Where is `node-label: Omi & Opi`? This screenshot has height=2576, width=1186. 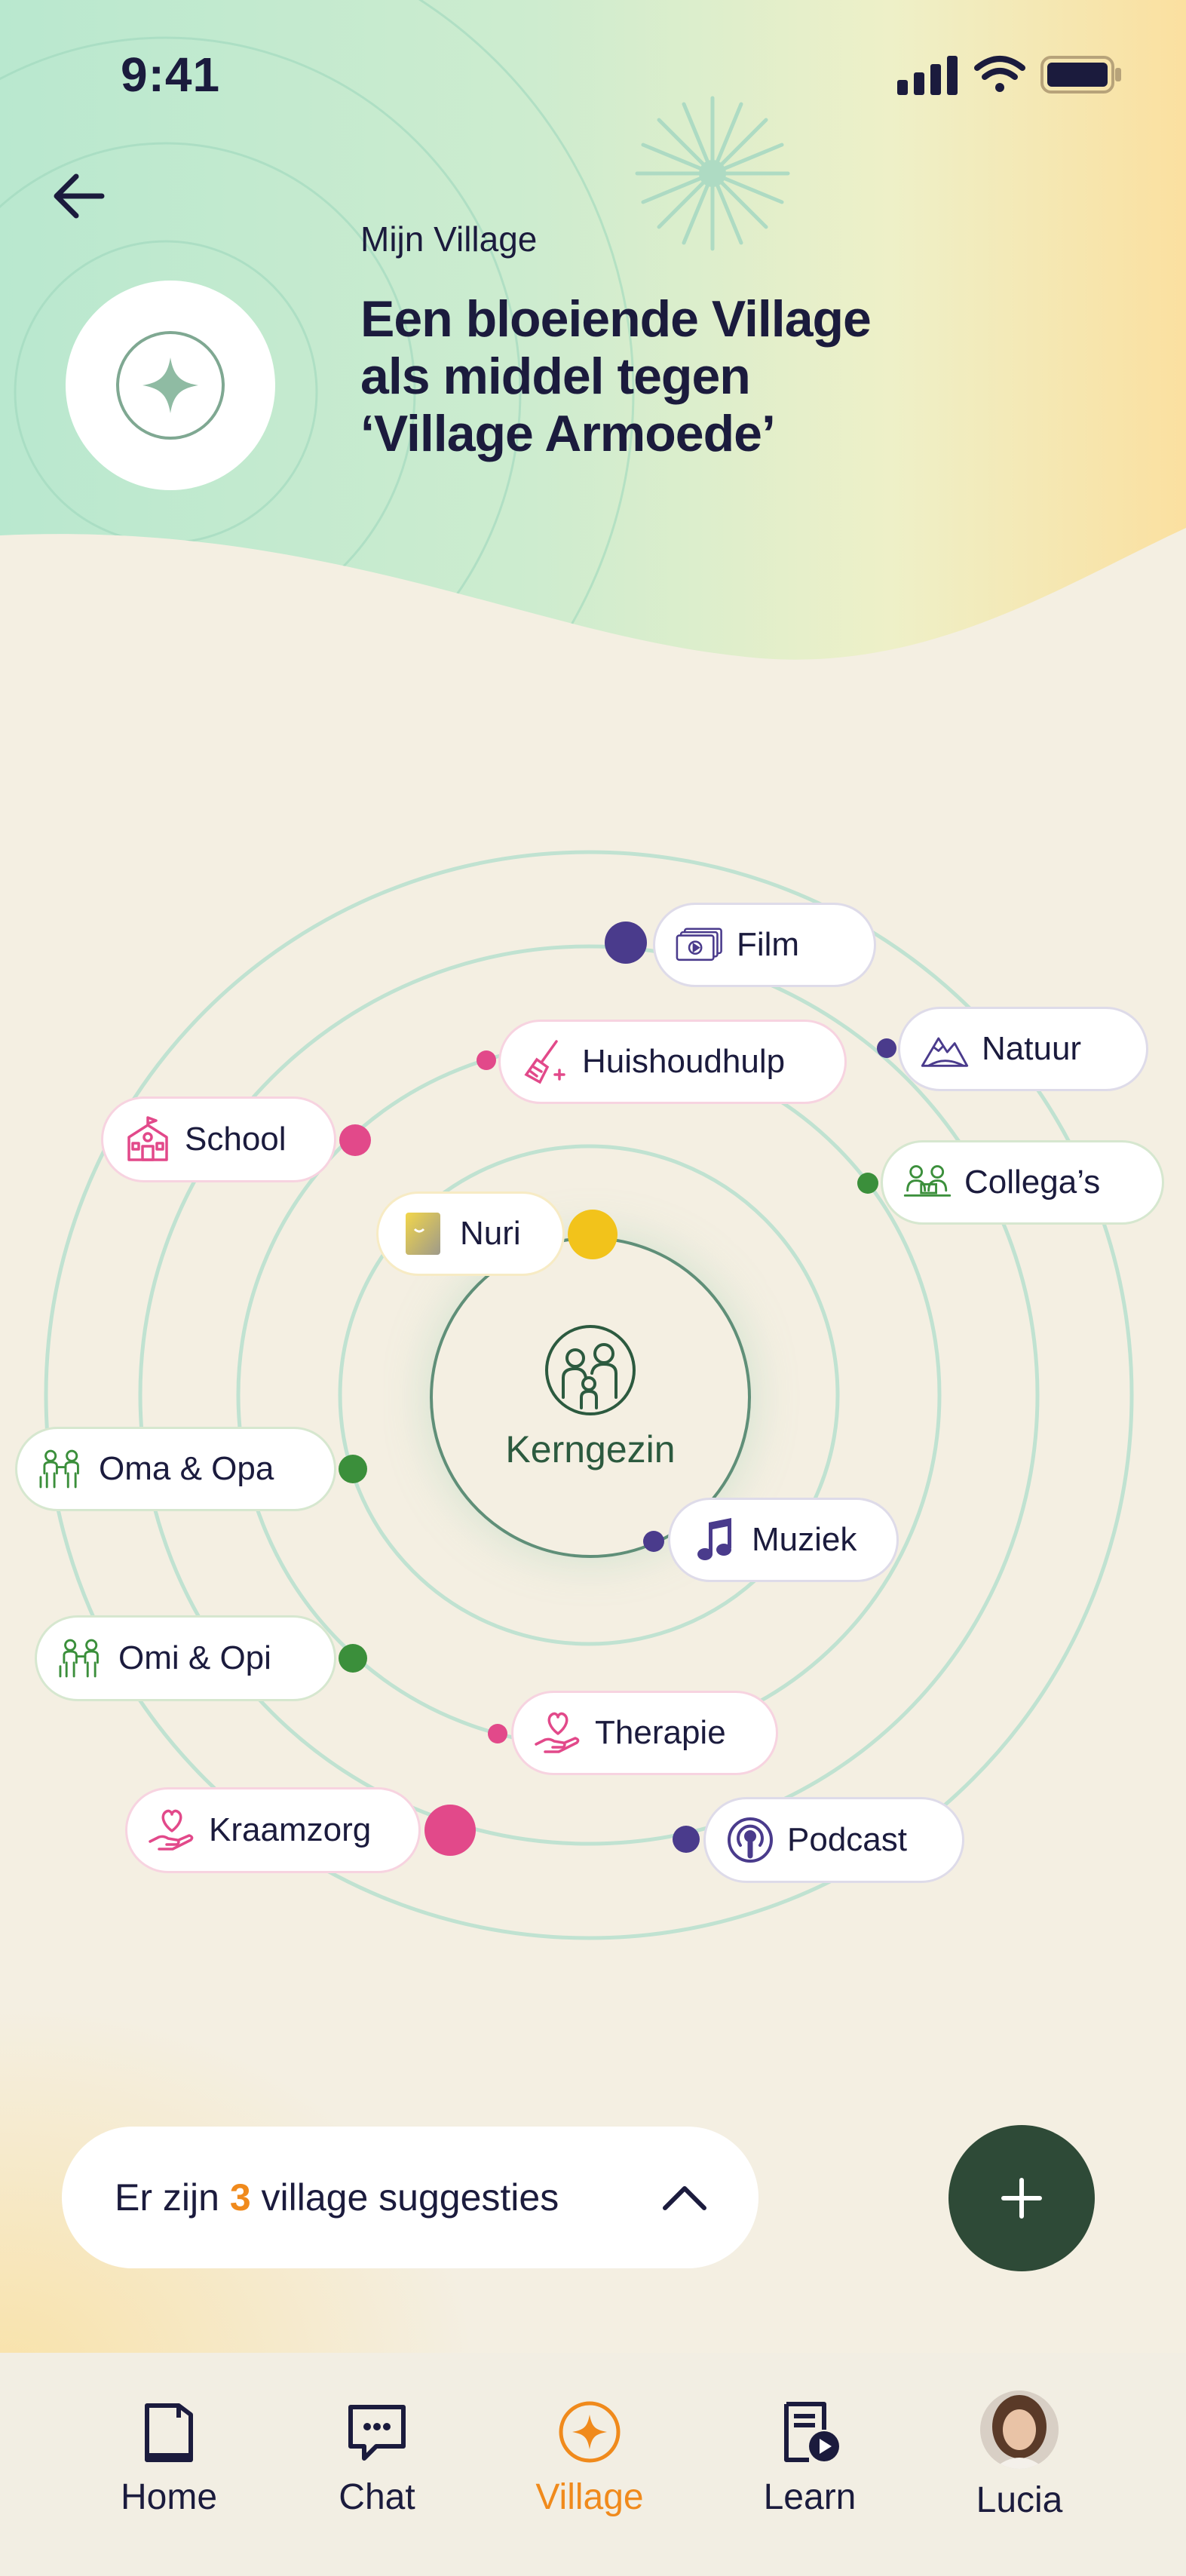 node-label: Omi & Opi is located at coordinates (194, 1657).